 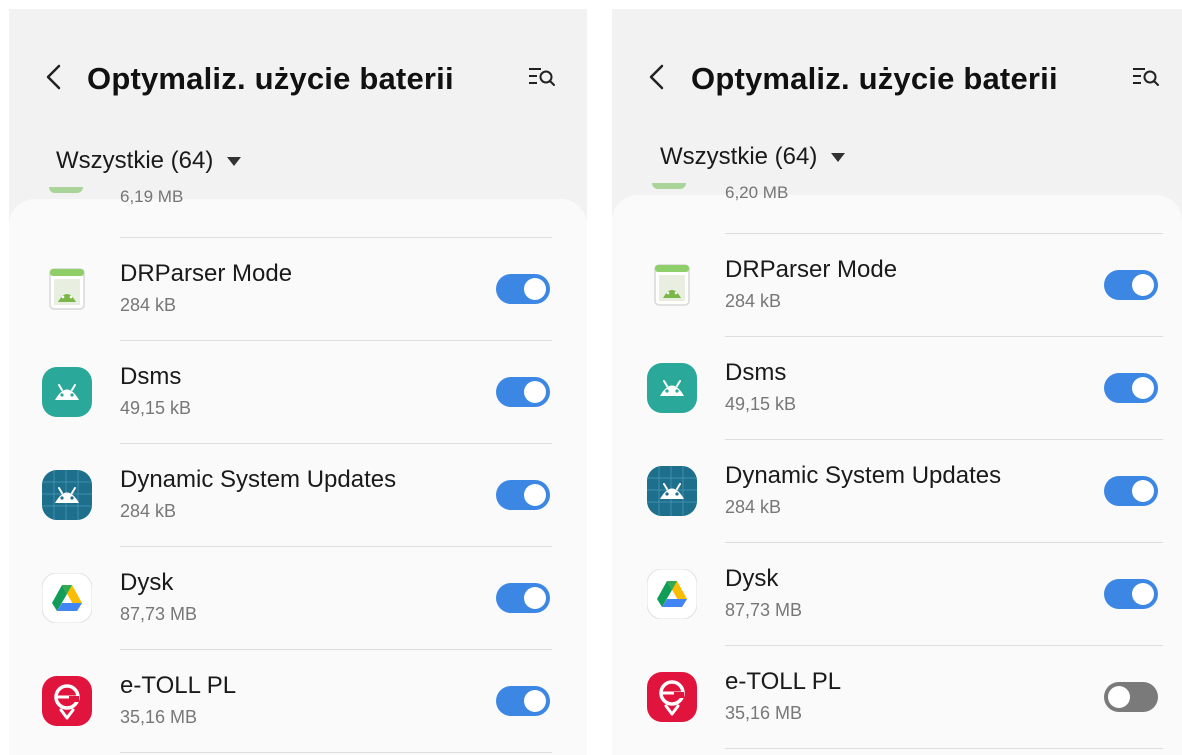 I want to click on app-size: 6,20 MB, so click(x=757, y=192).